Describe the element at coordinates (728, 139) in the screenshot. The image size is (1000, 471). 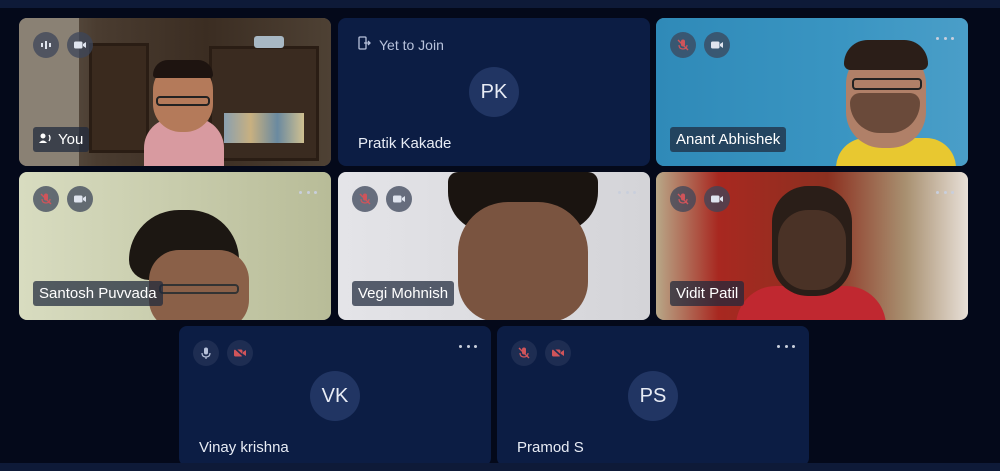
I see `participant-name-label: Anant Abhishek` at that location.